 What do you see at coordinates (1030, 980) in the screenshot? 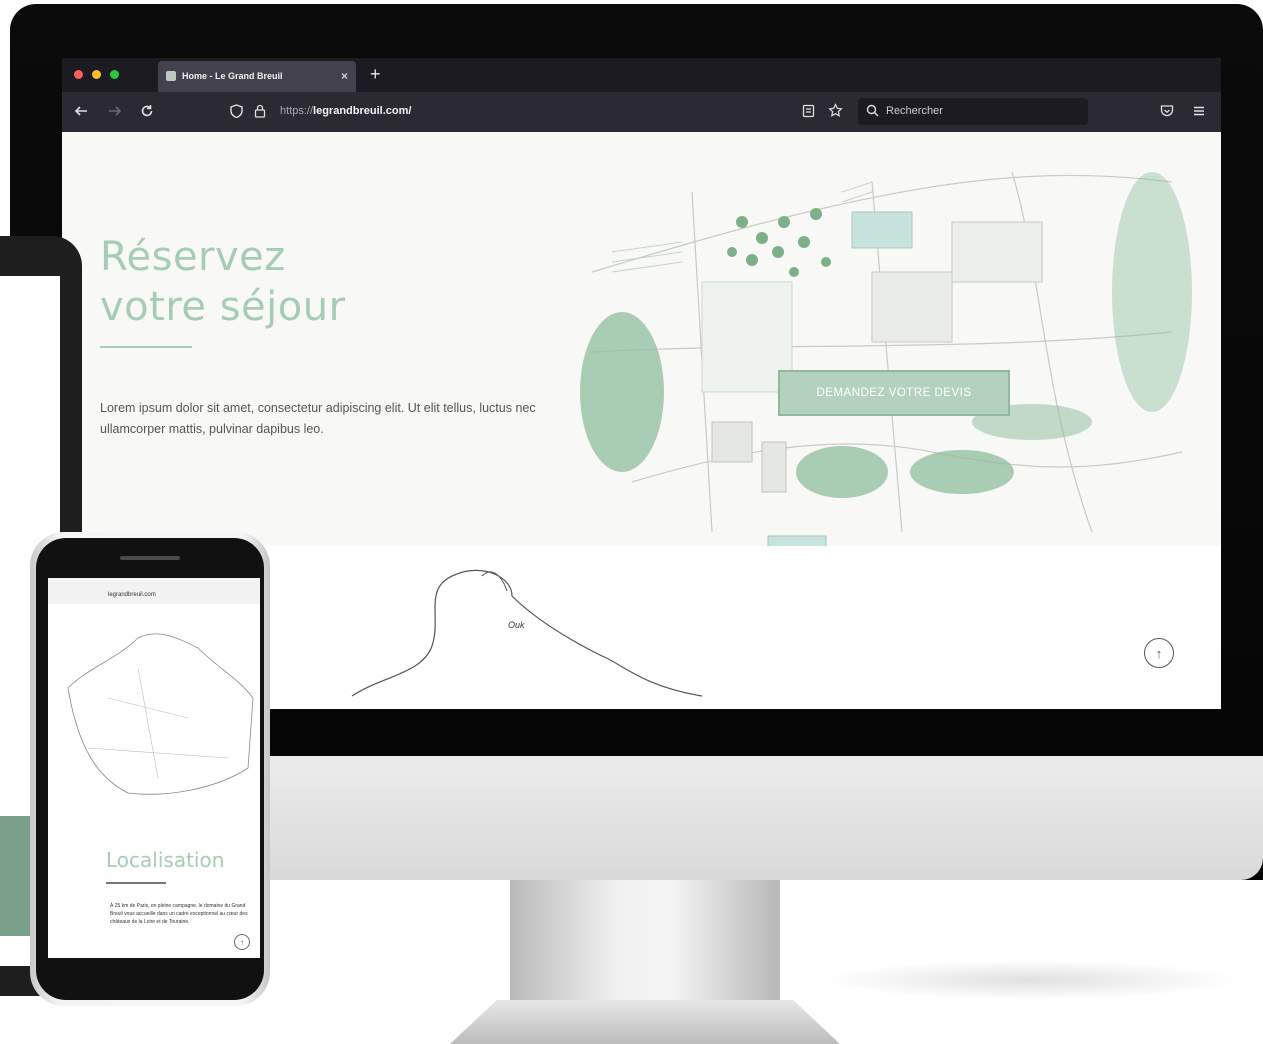
I see `imac-shadow` at bounding box center [1030, 980].